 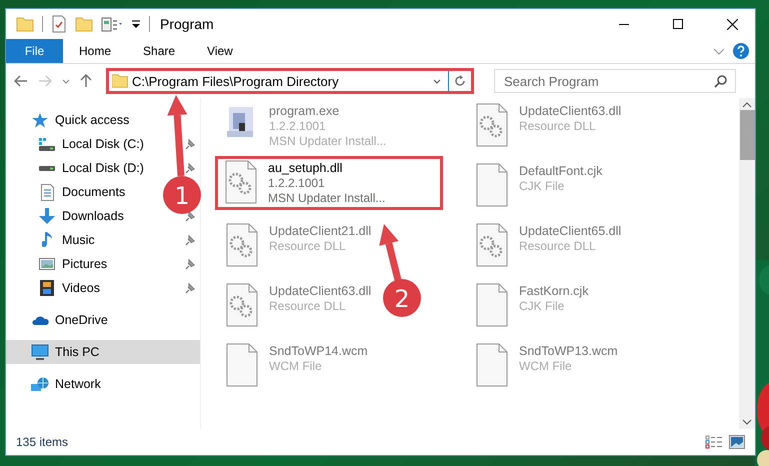 What do you see at coordinates (402, 298) in the screenshot?
I see `numbered-callout: 2` at bounding box center [402, 298].